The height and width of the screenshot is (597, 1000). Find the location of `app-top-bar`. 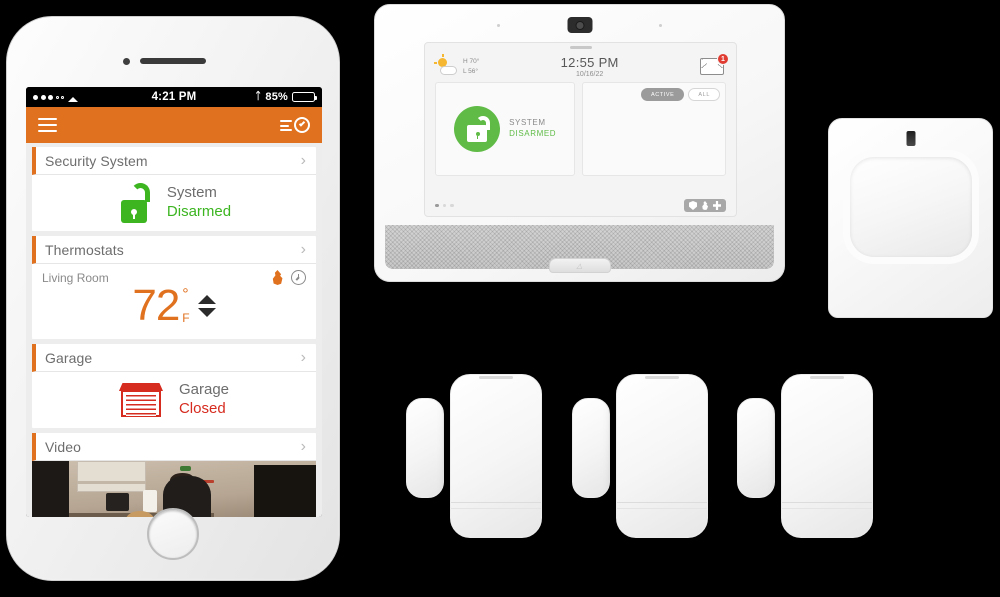

app-top-bar is located at coordinates (174, 125).